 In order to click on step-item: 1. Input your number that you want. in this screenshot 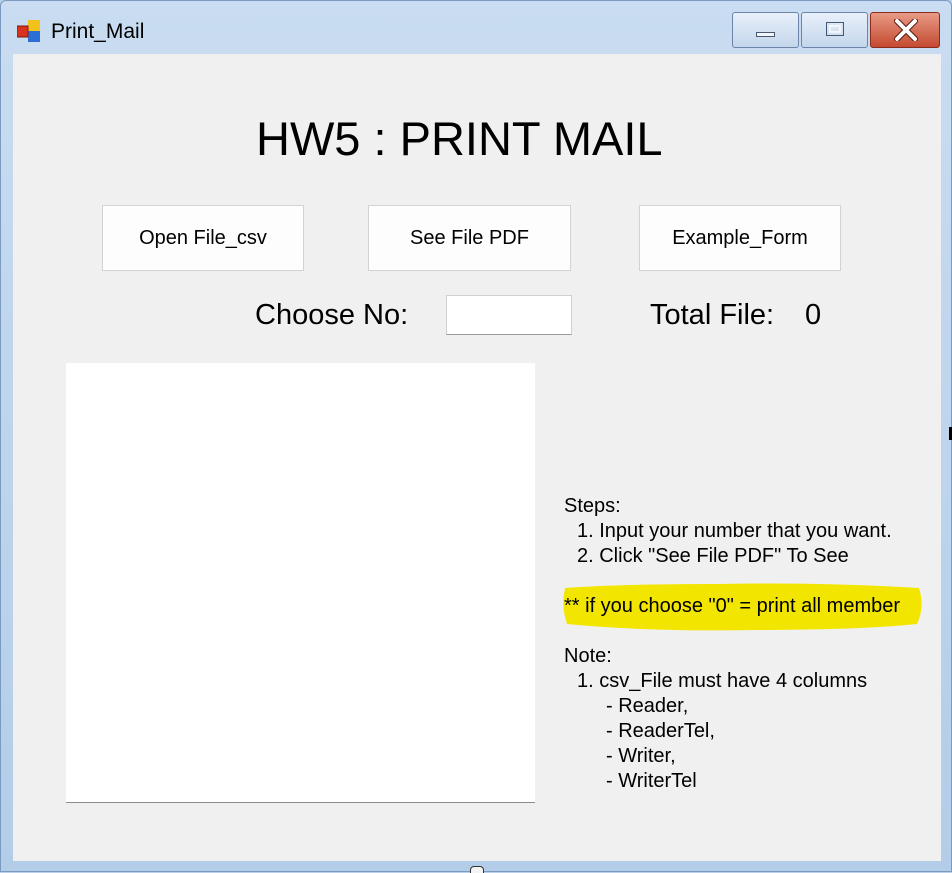, I will do `click(734, 531)`.